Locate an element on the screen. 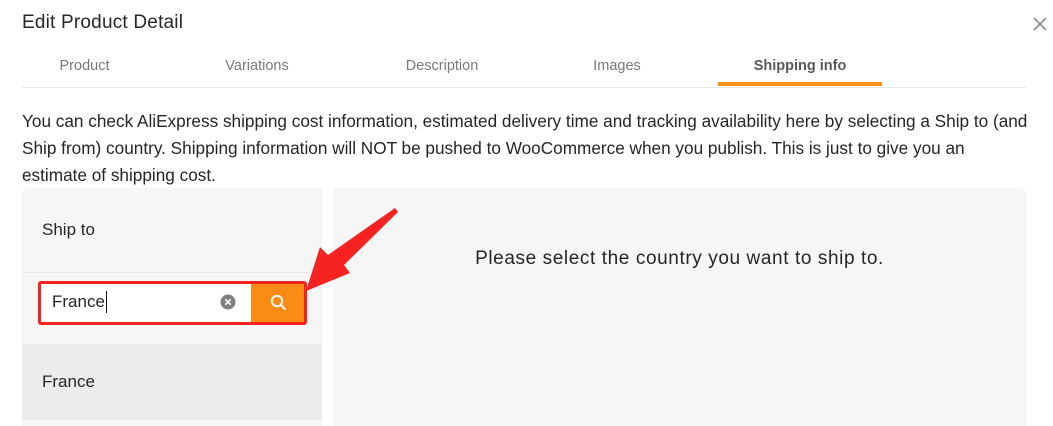 This screenshot has height=426, width=1053. country-search-input: France is located at coordinates (79, 302).